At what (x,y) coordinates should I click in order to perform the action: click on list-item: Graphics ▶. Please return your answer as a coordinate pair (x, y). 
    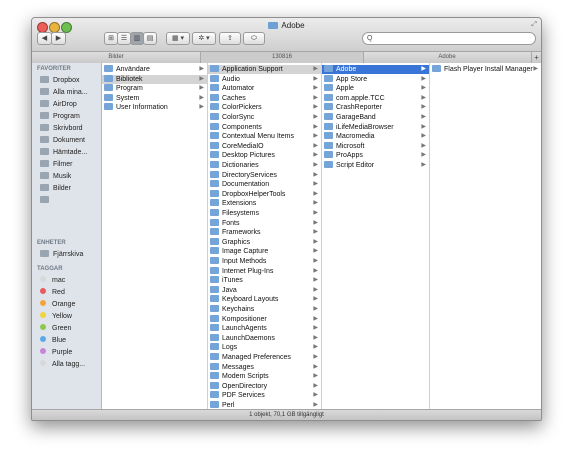
    Looking at the image, I should click on (264, 242).